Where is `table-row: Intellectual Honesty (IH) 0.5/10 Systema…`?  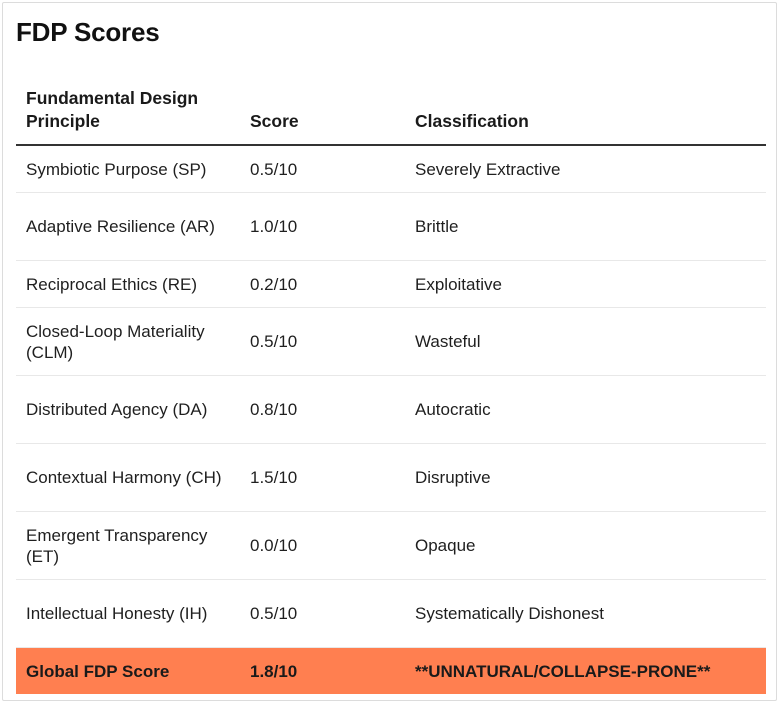
table-row: Intellectual Honesty (IH) 0.5/10 Systema… is located at coordinates (391, 613).